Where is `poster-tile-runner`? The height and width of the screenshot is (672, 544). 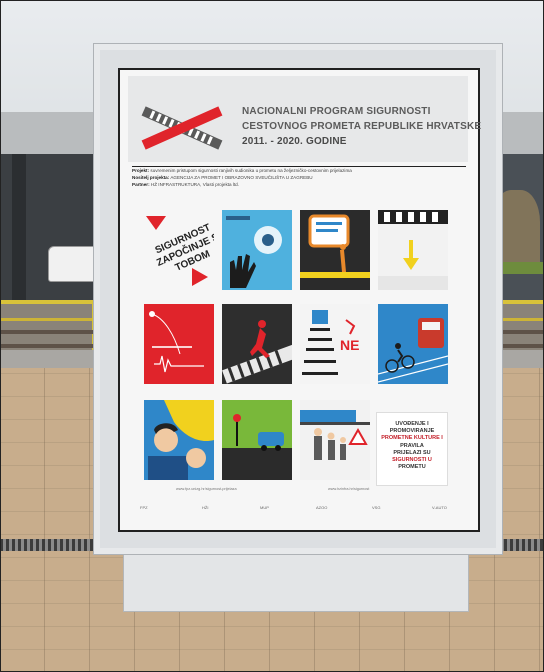 poster-tile-runner is located at coordinates (257, 344).